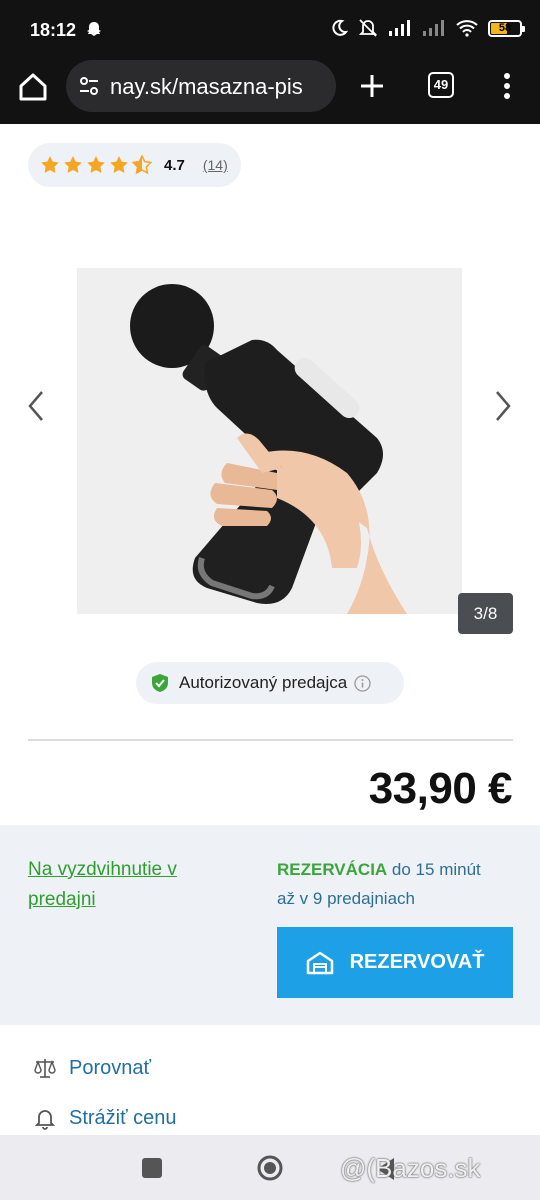 Image resolution: width=540 pixels, height=1200 pixels. Describe the element at coordinates (128, 885) in the screenshot. I see `pickup-in-store-link: Na vyzdvihnutie v predajni` at that location.